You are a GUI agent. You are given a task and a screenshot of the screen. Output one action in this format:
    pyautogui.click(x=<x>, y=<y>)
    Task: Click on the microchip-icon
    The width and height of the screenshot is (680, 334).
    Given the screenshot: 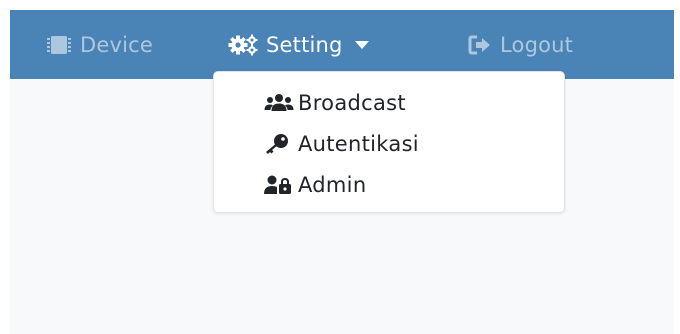 What is the action you would take?
    pyautogui.click(x=59, y=45)
    